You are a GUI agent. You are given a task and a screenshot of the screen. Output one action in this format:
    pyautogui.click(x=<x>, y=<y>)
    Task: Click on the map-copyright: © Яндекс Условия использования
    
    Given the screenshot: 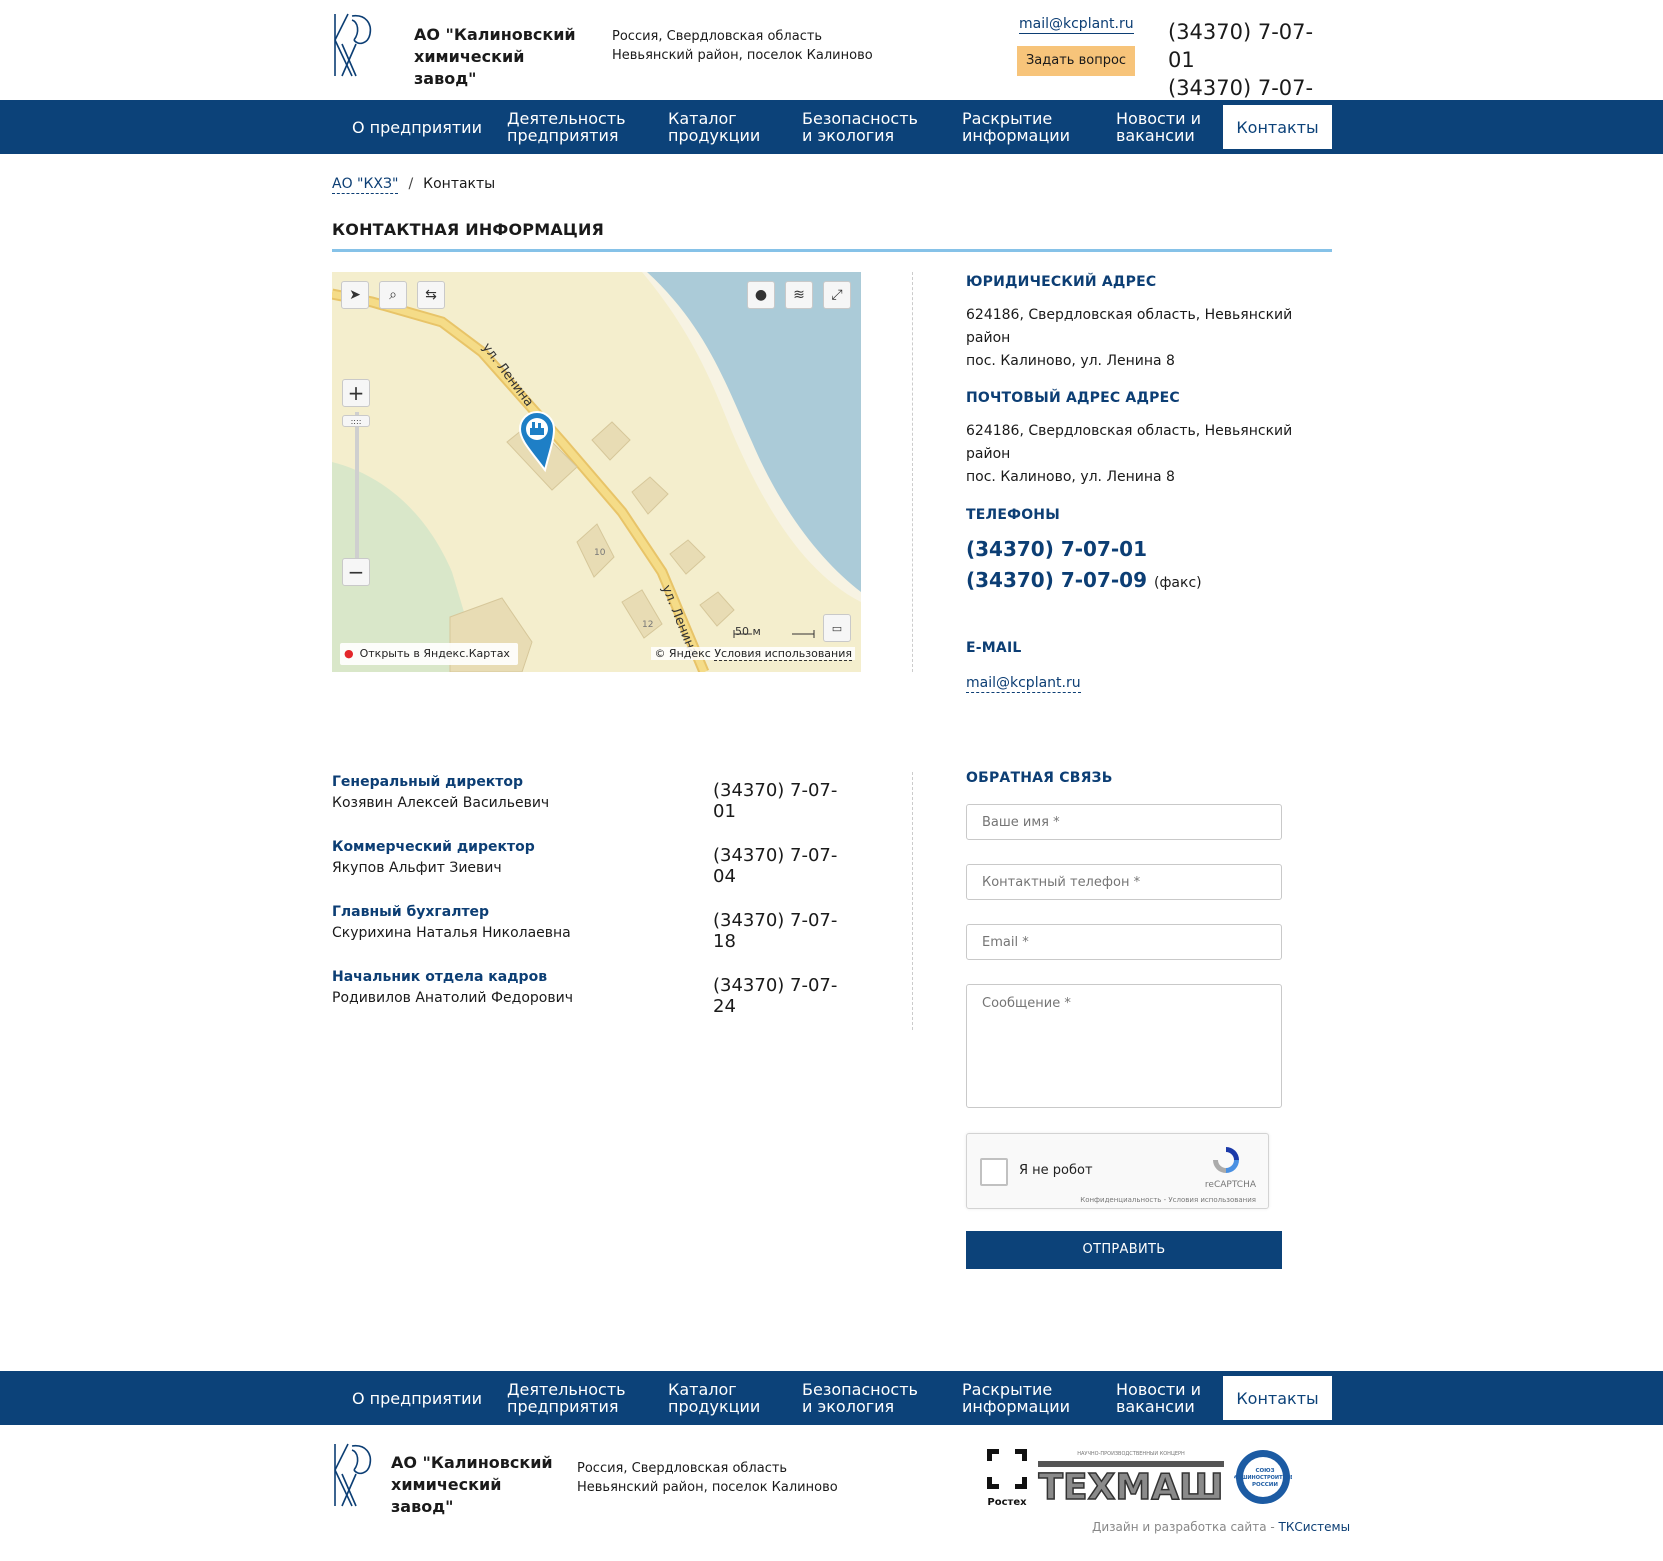 What is the action you would take?
    pyautogui.click(x=753, y=654)
    